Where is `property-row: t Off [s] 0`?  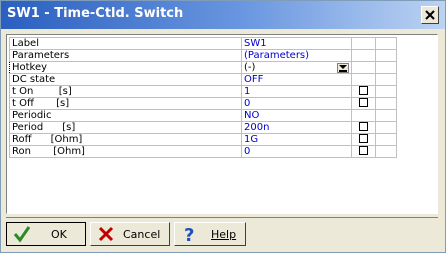
property-row: t Off [s] 0 is located at coordinates (203, 103).